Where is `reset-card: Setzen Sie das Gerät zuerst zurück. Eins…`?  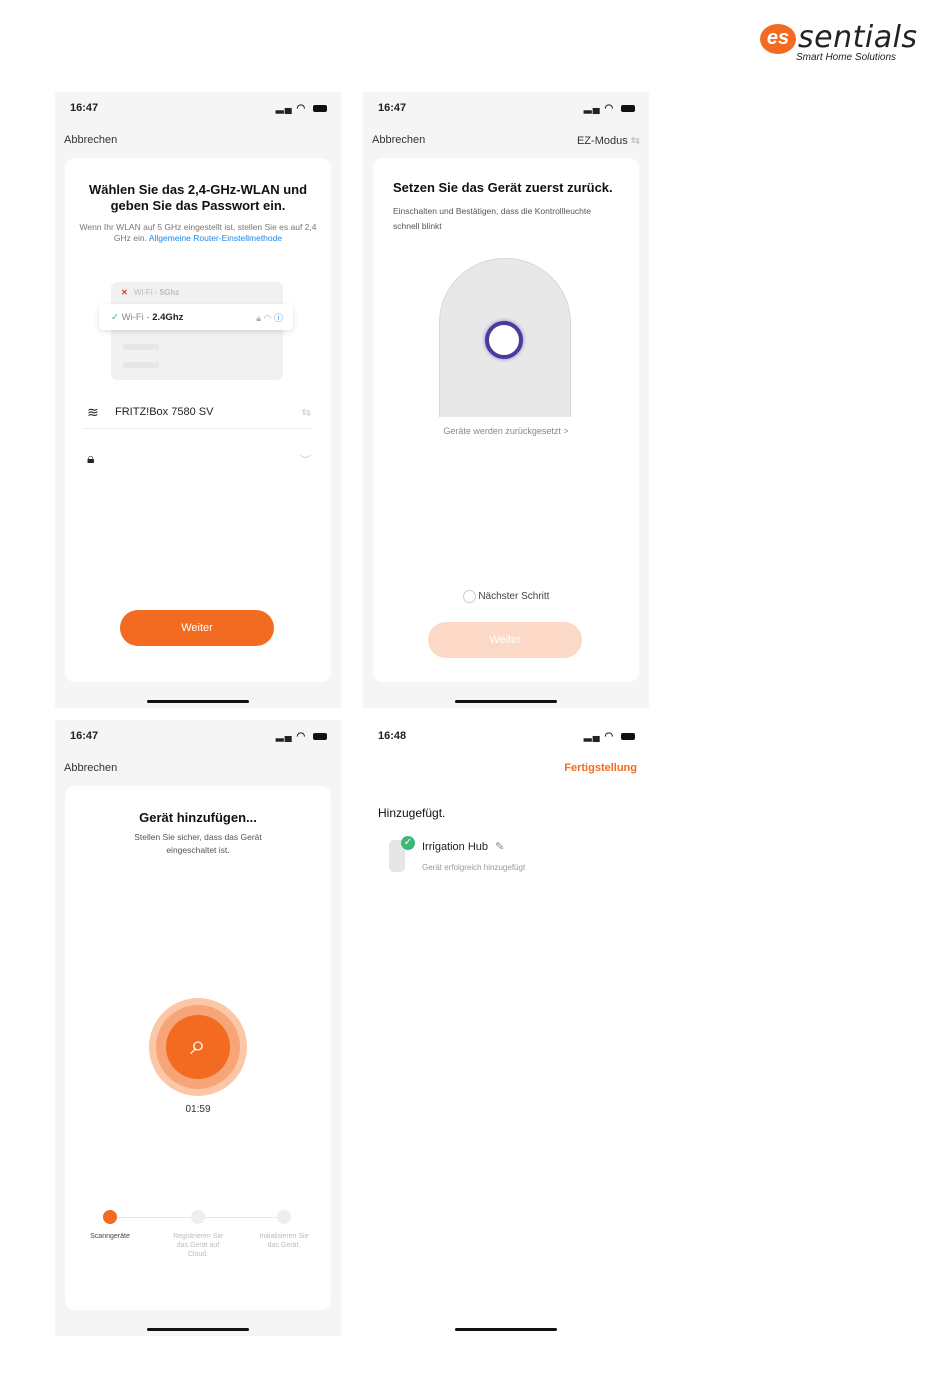
reset-card: Setzen Sie das Gerät zuerst zurück. Eins… is located at coordinates (506, 420).